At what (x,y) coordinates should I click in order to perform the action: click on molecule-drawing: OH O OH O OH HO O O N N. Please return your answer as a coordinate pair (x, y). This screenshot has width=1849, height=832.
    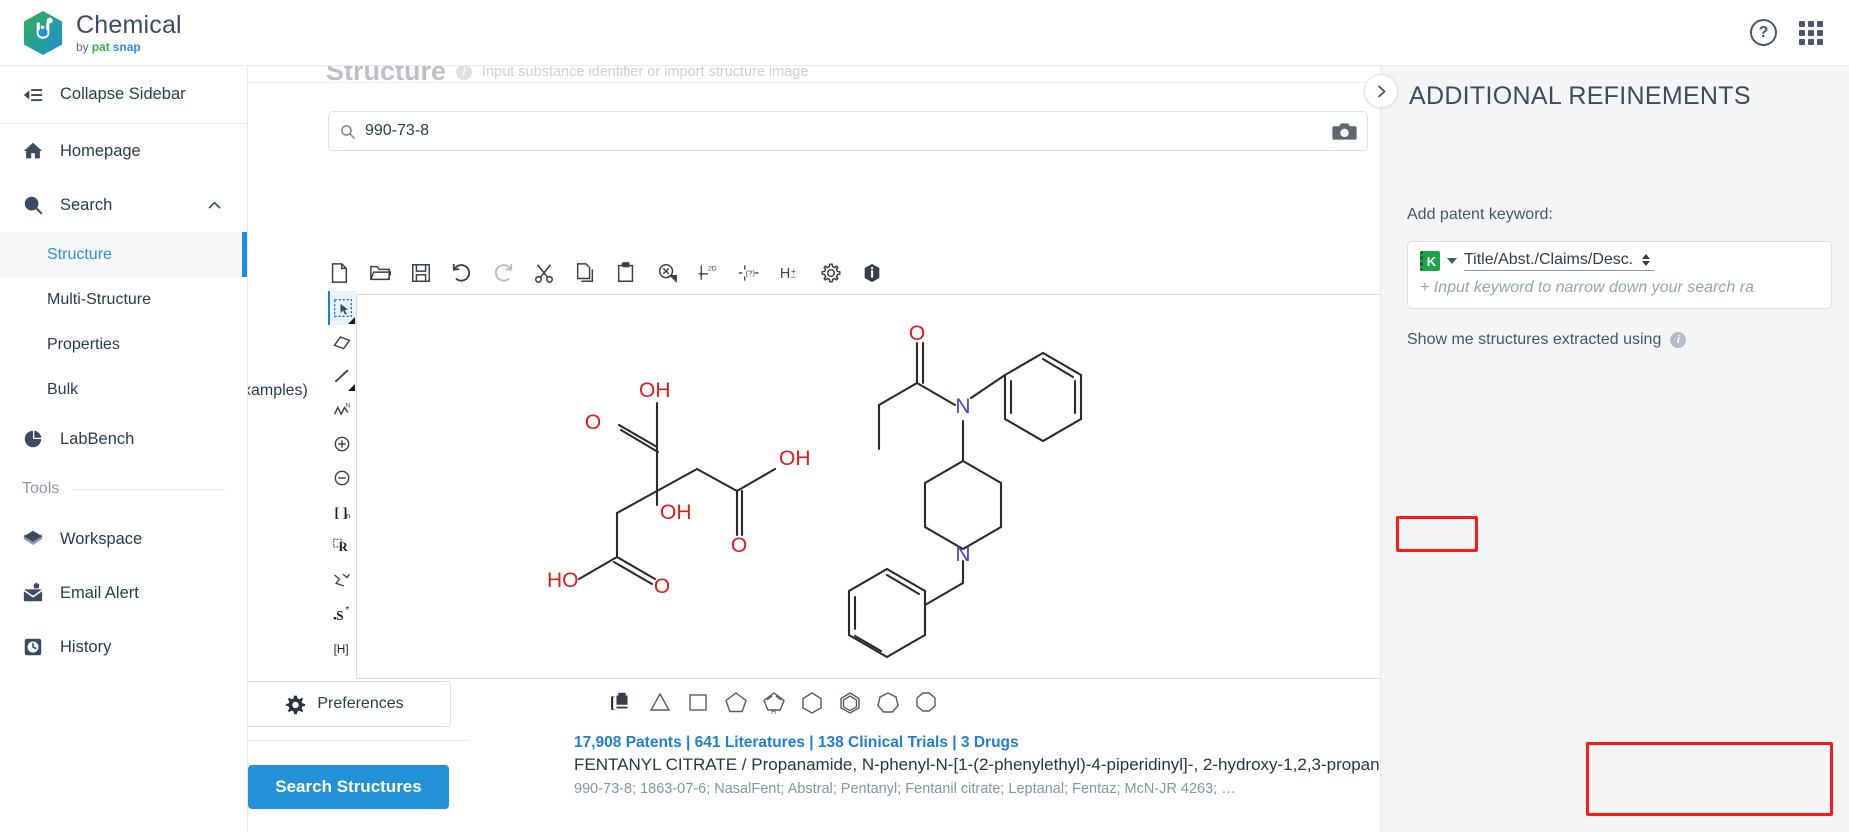
    Looking at the image, I should click on (815, 490).